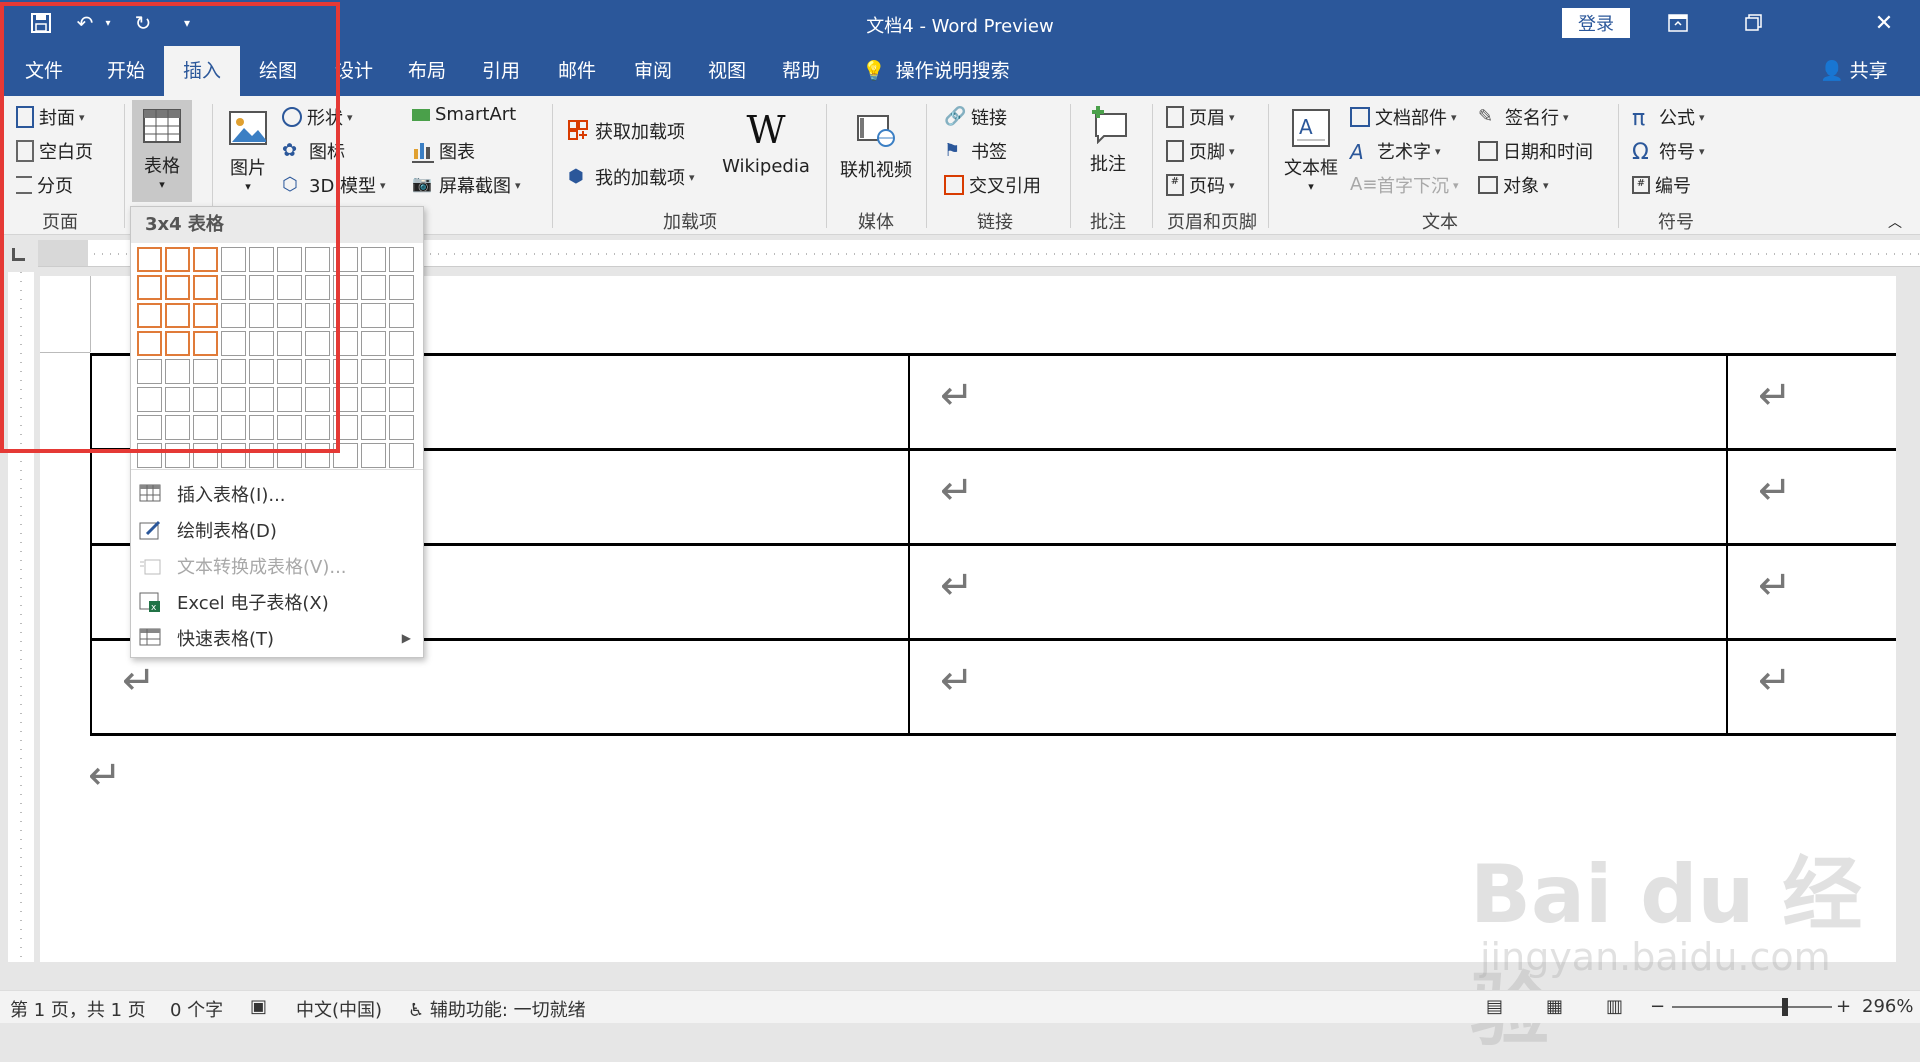  What do you see at coordinates (154, 607) in the screenshot?
I see `svg-text: x` at bounding box center [154, 607].